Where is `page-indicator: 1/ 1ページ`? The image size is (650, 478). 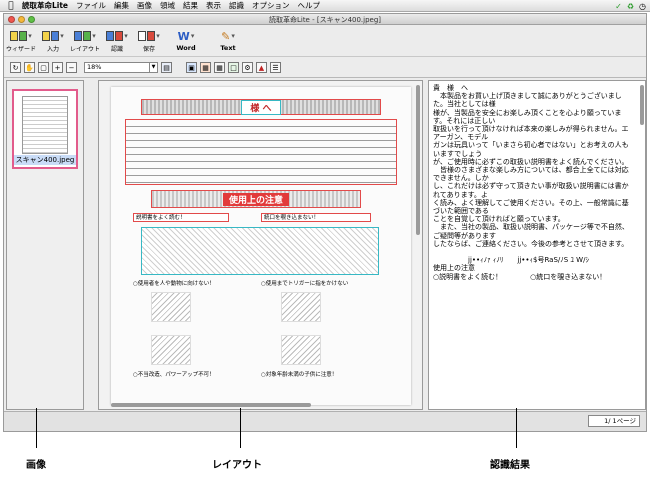
page-indicator: 1/ 1ページ is located at coordinates (614, 421).